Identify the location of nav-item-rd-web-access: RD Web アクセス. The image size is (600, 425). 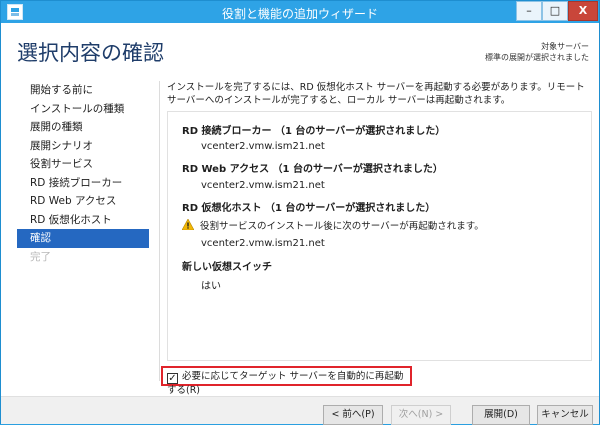
(83, 201).